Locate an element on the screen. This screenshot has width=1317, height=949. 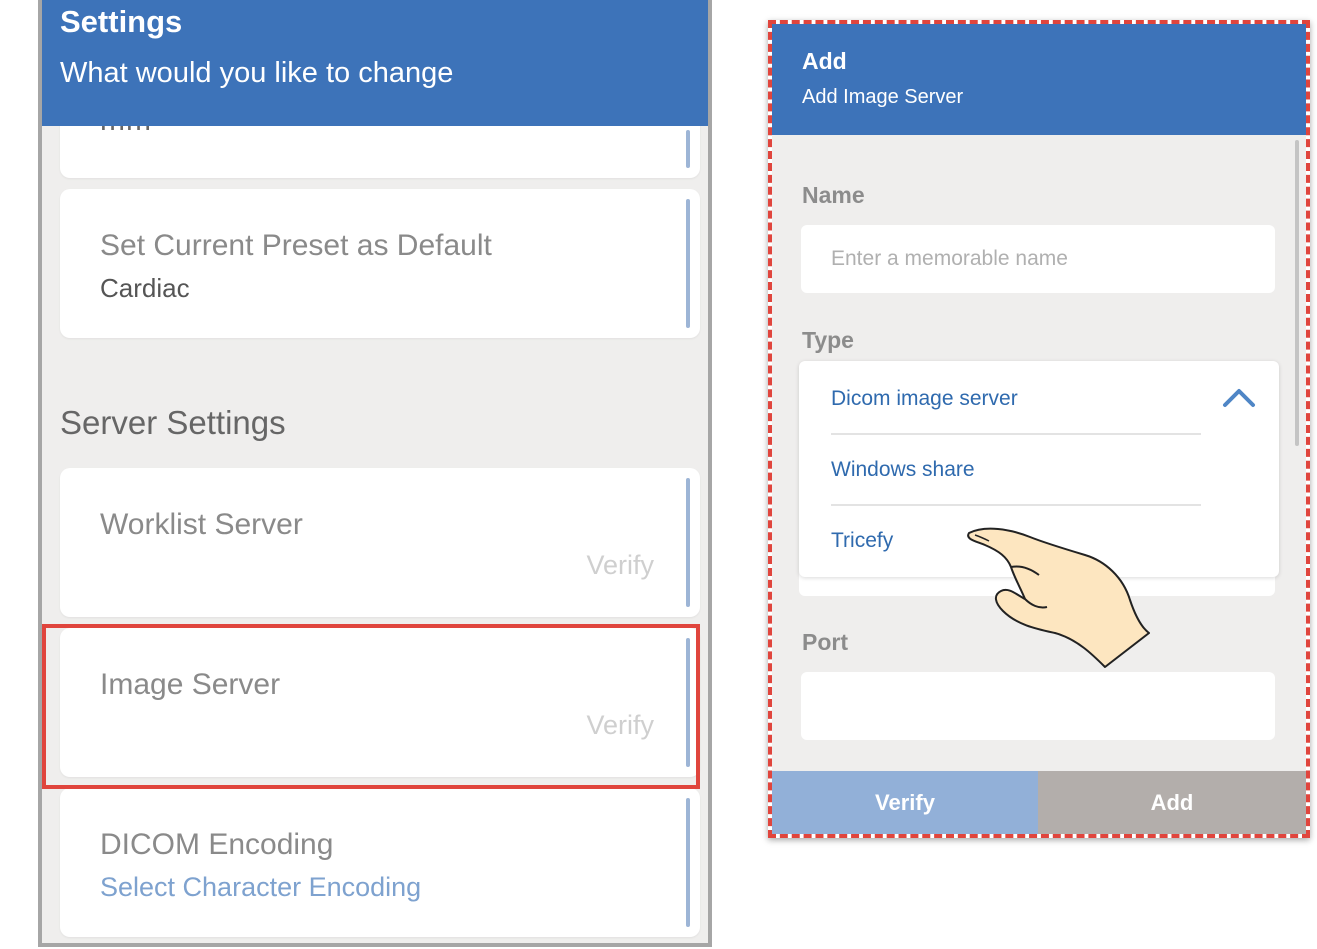
type-label: Type is located at coordinates (828, 340).